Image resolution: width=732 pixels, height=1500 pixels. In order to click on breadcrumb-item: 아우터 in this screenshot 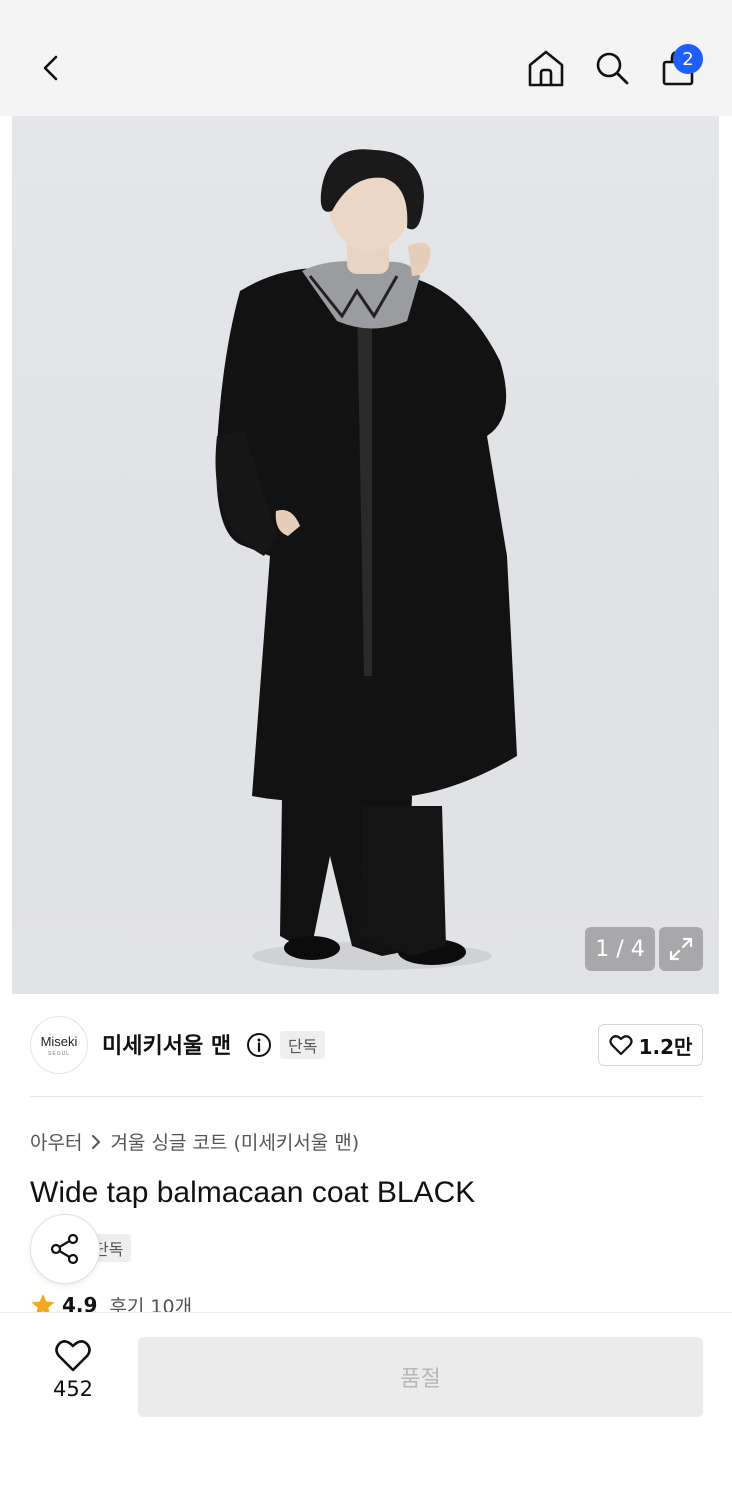, I will do `click(56, 1141)`.